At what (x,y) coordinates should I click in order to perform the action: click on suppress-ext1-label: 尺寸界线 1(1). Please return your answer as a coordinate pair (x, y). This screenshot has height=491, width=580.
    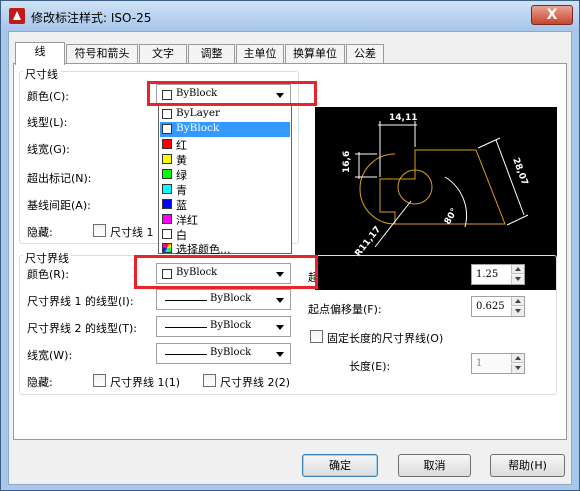
    Looking at the image, I should click on (145, 382).